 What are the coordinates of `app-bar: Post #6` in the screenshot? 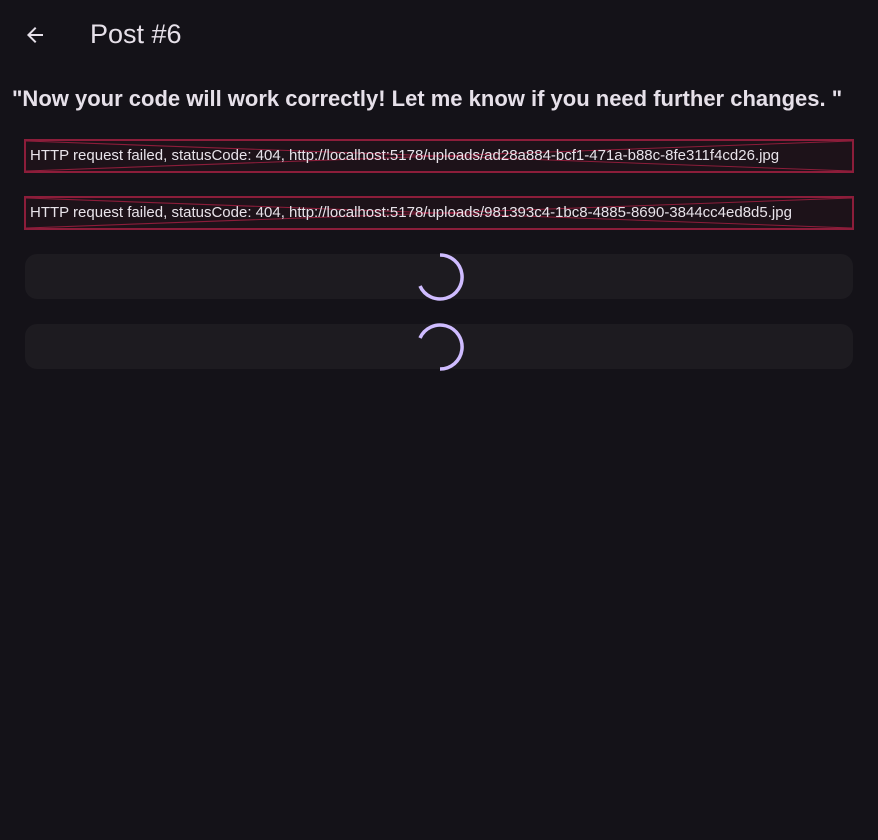 It's located at (439, 35).